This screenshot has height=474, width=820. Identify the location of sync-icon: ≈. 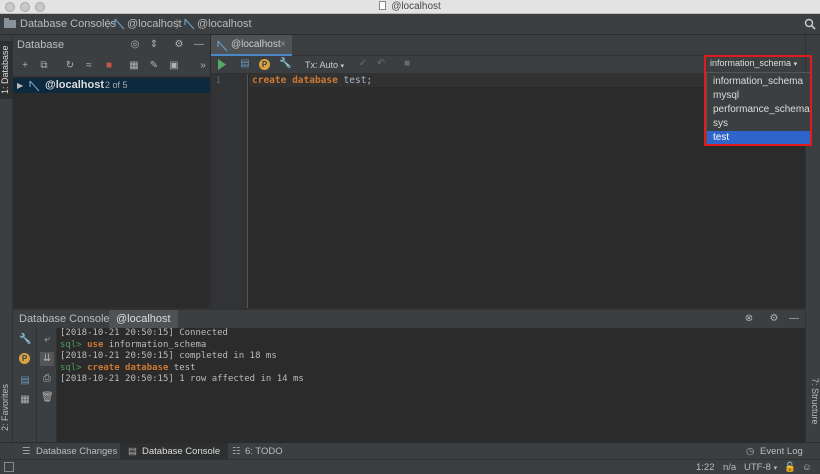
(89, 66).